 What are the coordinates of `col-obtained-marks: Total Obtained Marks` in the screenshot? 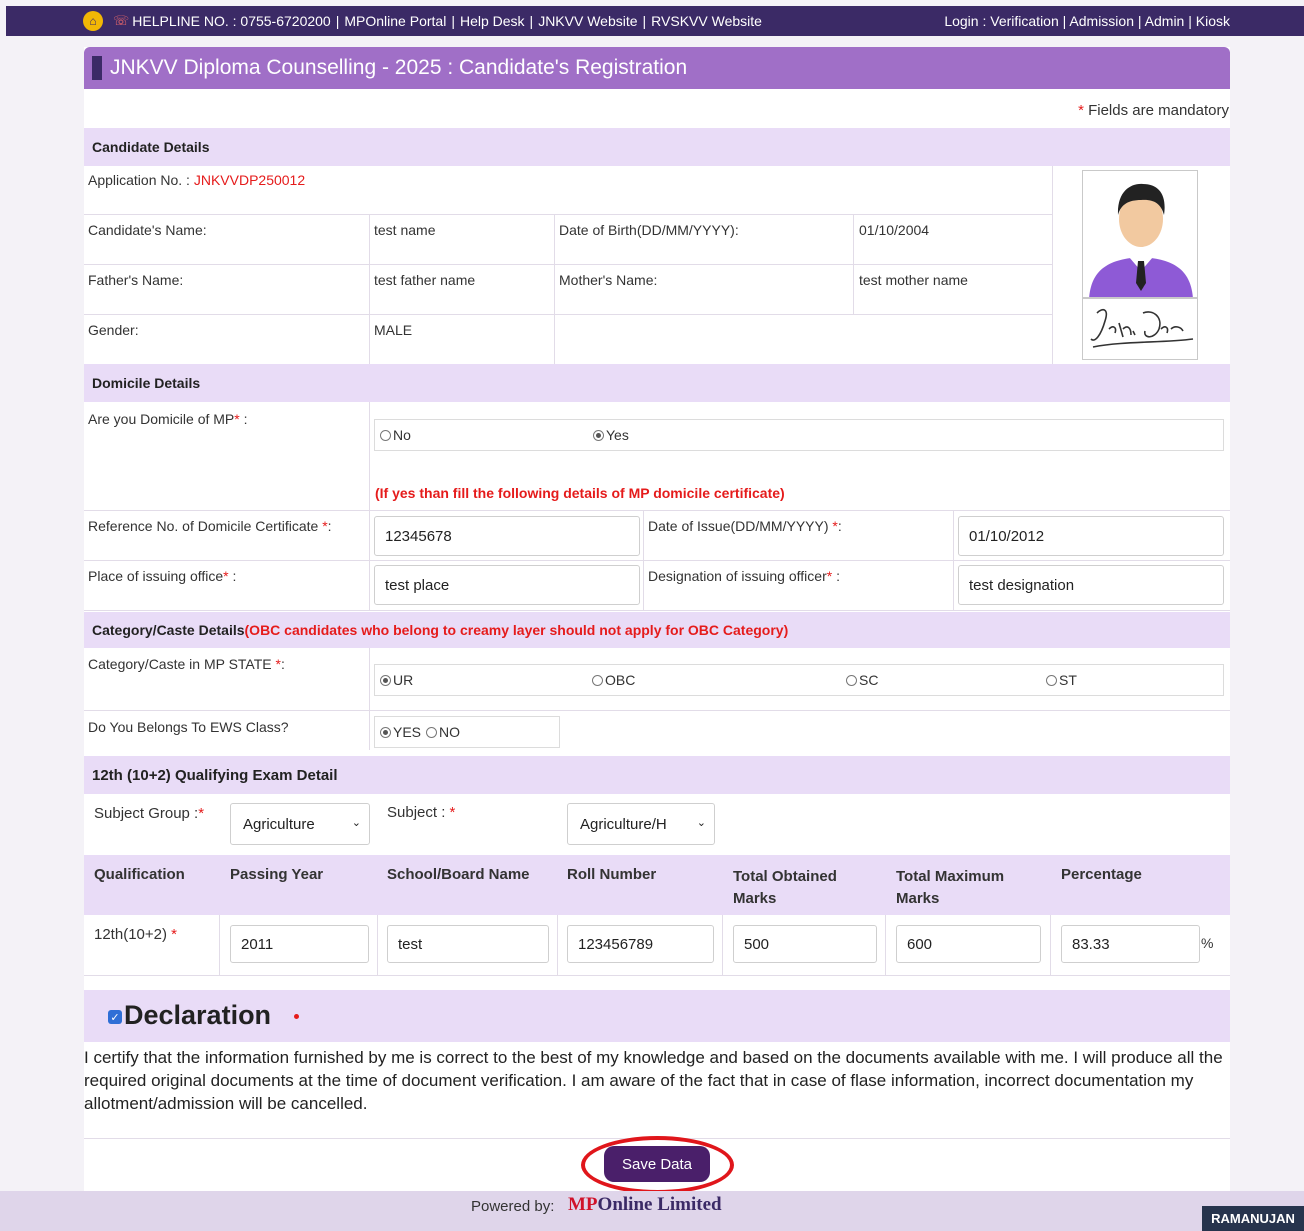 It's located at (785, 887).